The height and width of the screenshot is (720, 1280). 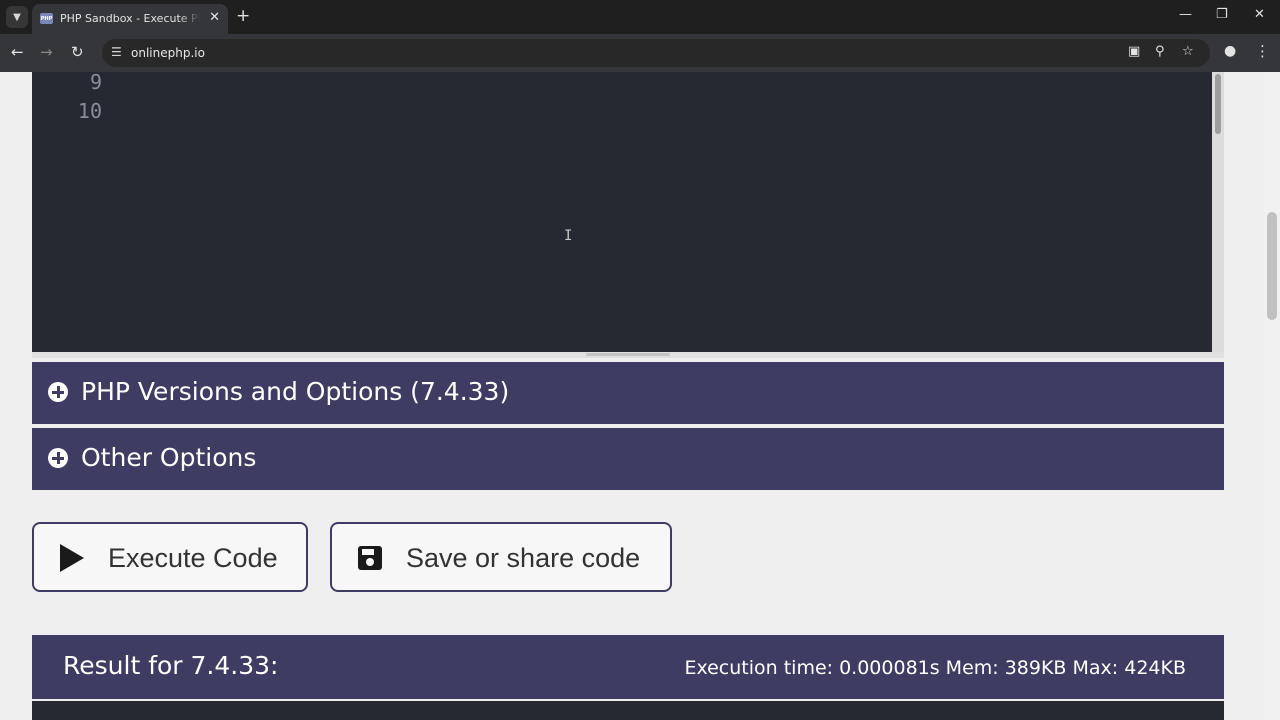 What do you see at coordinates (46, 52) in the screenshot?
I see `forward-arrow-icon: →` at bounding box center [46, 52].